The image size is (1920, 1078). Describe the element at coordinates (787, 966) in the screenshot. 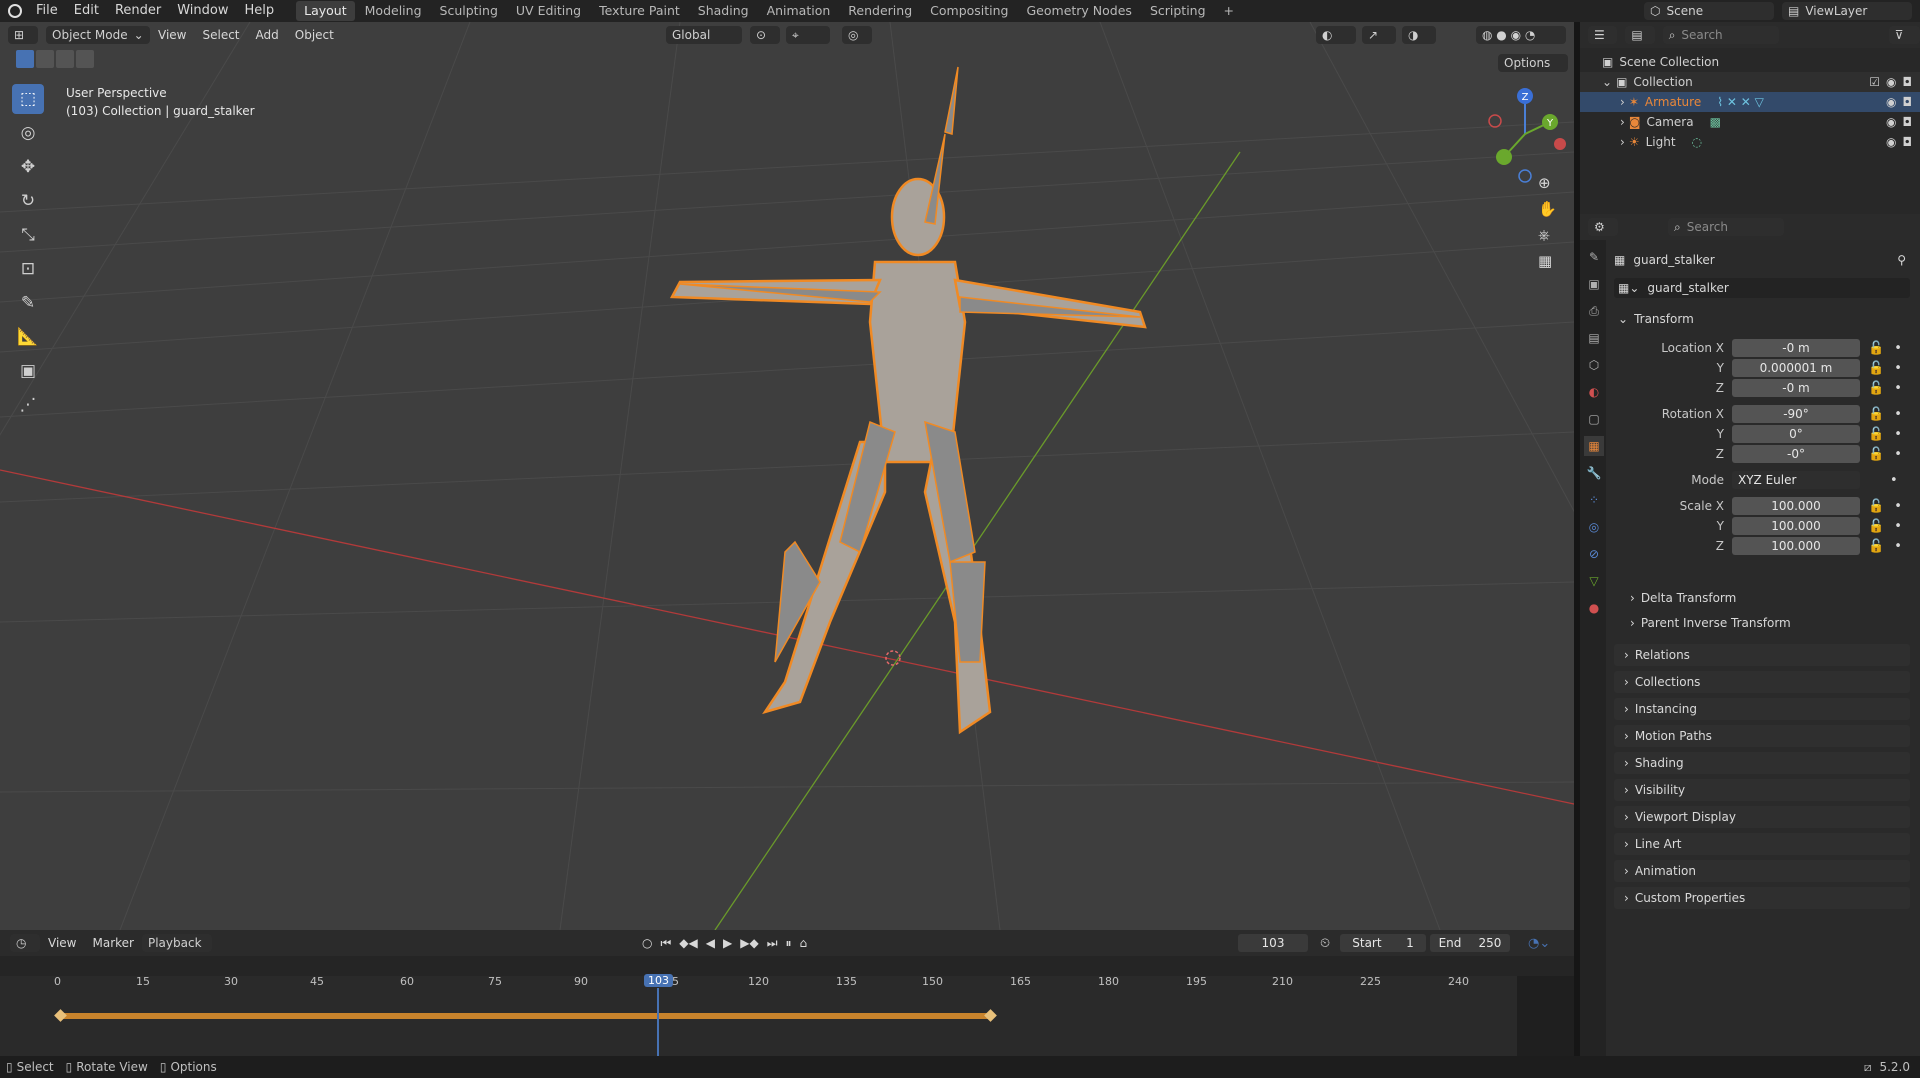

I see `frame-ruler` at that location.